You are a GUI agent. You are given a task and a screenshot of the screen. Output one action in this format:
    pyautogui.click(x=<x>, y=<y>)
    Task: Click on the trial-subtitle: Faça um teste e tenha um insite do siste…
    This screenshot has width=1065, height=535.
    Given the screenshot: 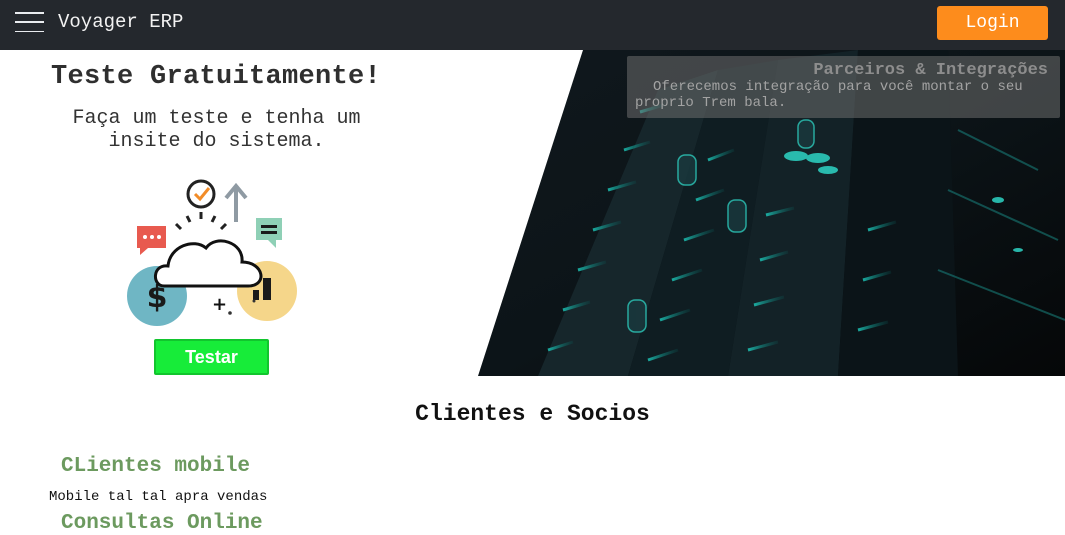 What is the action you would take?
    pyautogui.click(x=216, y=130)
    